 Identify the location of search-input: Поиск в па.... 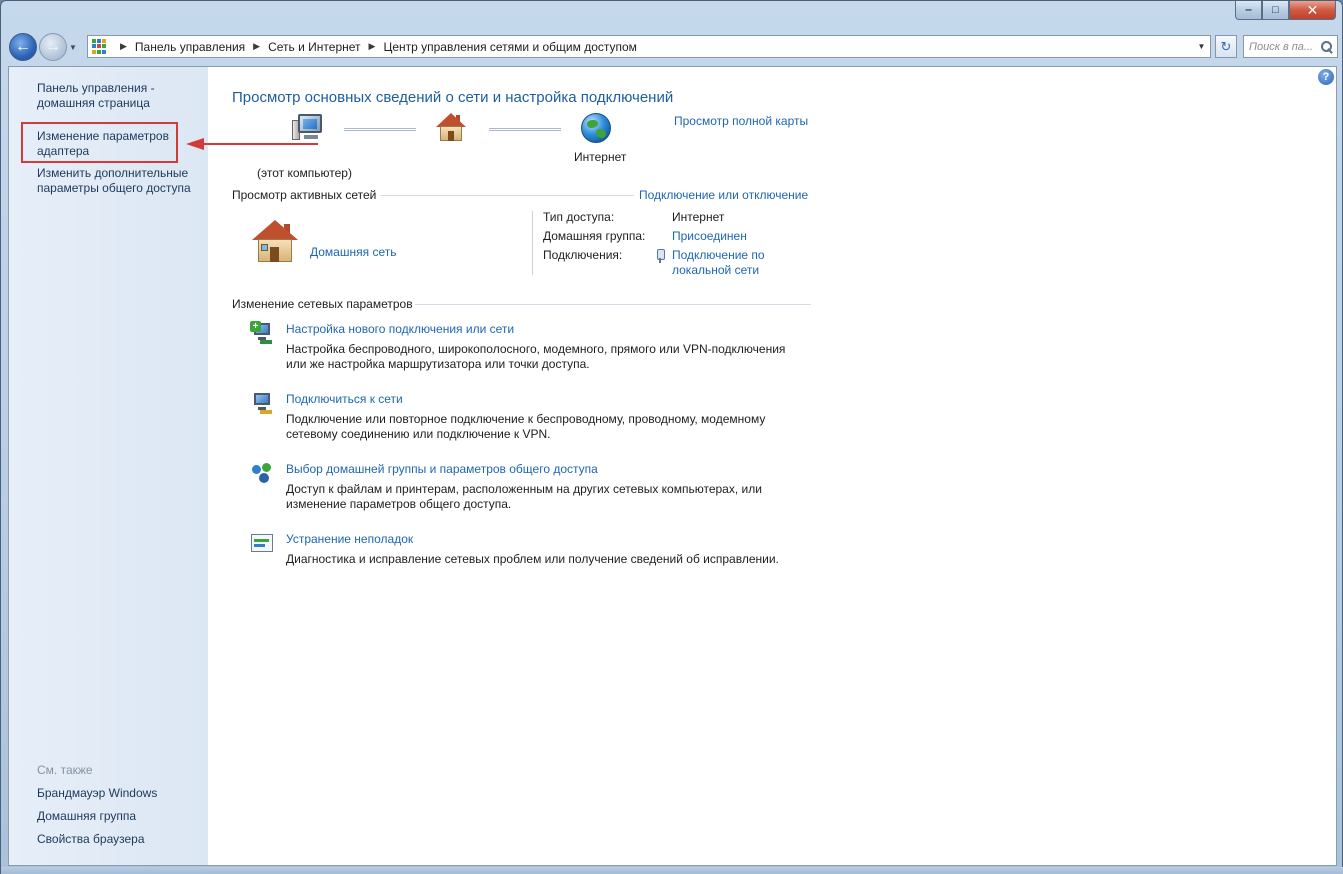
(1290, 46).